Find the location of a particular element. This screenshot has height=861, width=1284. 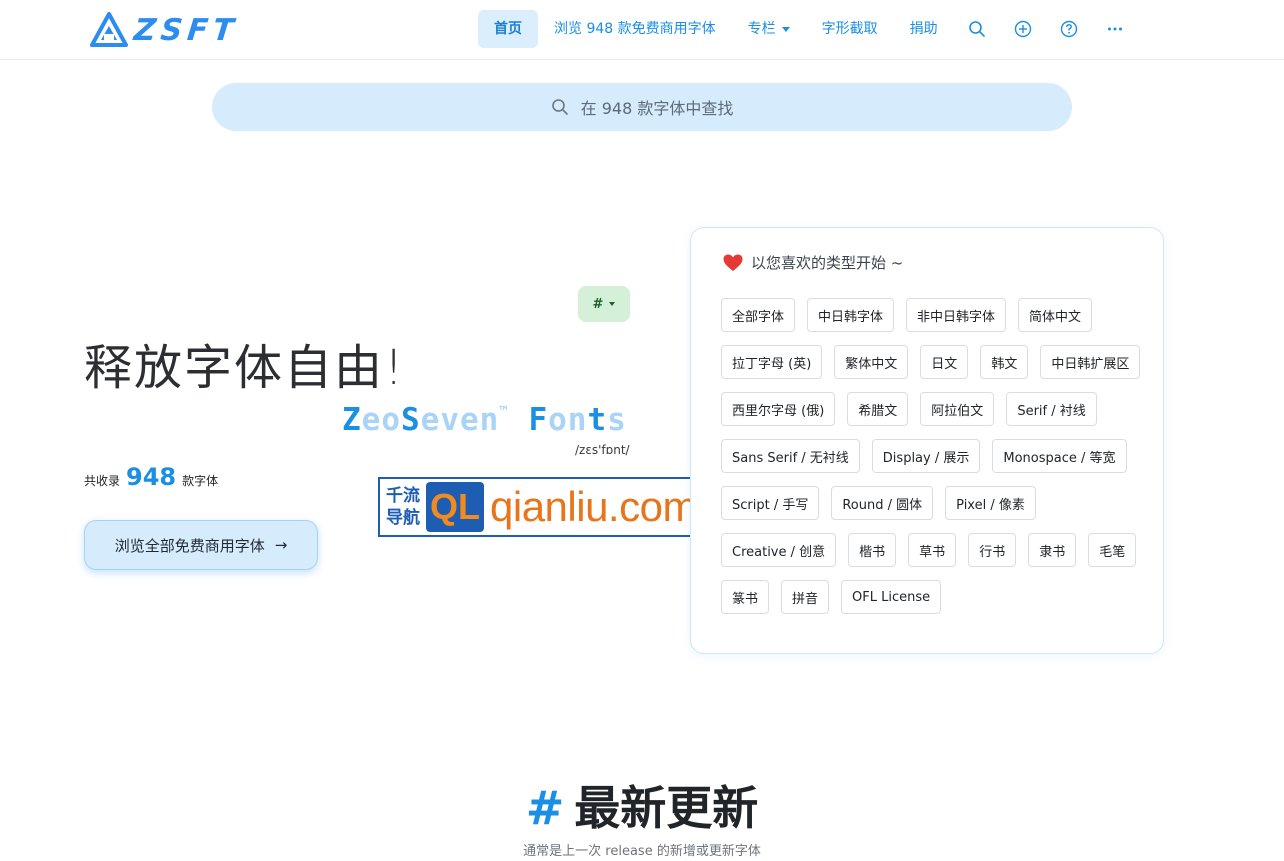

logo: ZSFT is located at coordinates (165, 30).